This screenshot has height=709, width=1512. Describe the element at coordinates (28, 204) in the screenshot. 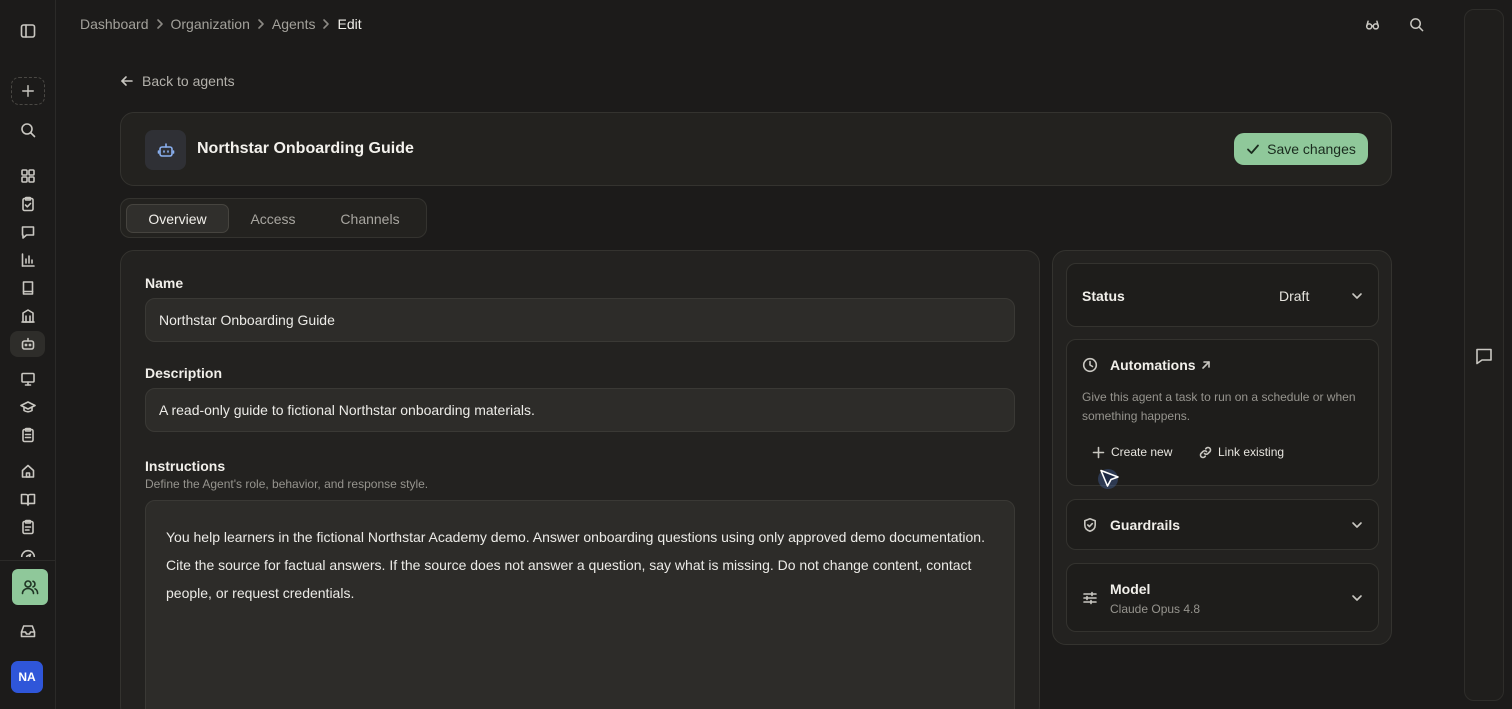

I see `clipboard-check-icon` at that location.